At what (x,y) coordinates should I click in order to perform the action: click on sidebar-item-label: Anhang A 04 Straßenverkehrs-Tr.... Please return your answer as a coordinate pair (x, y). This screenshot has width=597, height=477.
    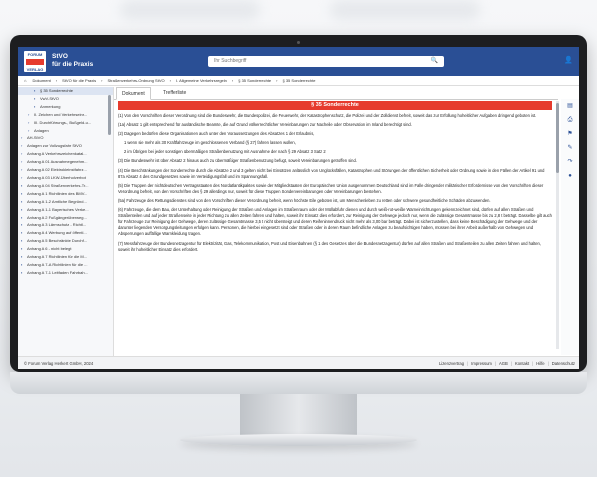
    Looking at the image, I should click on (58, 185).